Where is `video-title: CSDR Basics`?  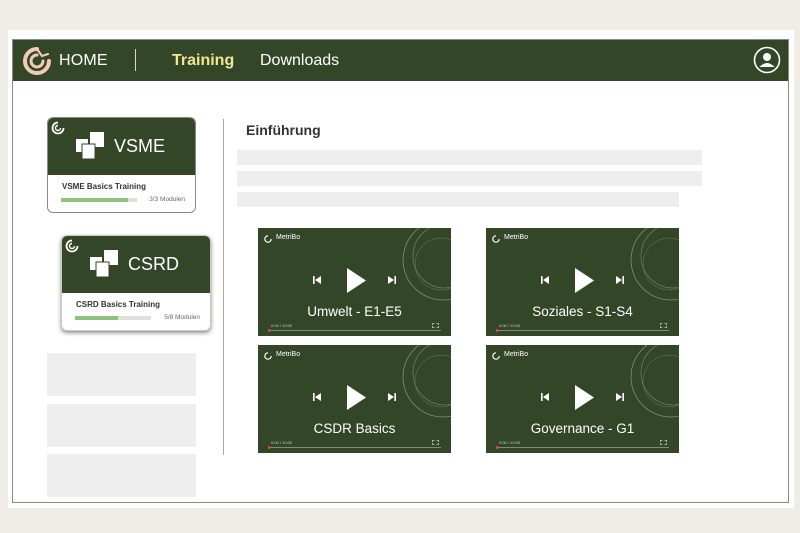 video-title: CSDR Basics is located at coordinates (354, 428).